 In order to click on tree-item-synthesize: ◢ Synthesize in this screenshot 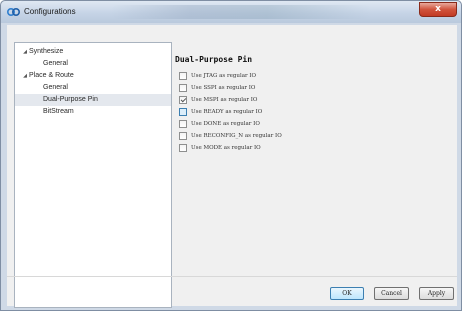, I will do `click(42, 52)`.